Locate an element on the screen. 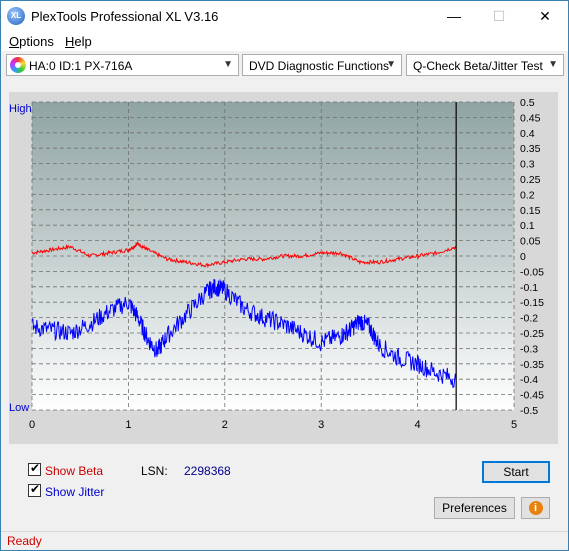 Image resolution: width=569 pixels, height=551 pixels. x-tick-label: 1 is located at coordinates (128, 425).